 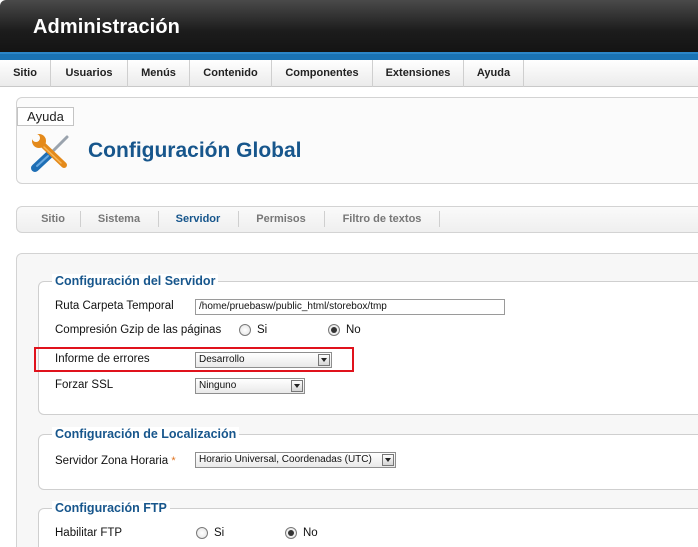 What do you see at coordinates (89, 533) in the screenshot?
I see `enable-ftp-label: Habilitar FTP` at bounding box center [89, 533].